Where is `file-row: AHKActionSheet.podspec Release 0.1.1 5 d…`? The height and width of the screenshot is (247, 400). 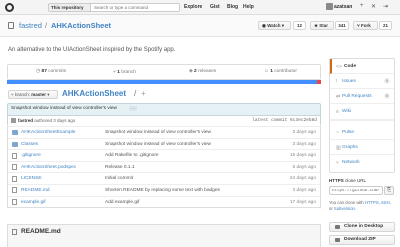
file-row: AHKActionSheet.podspec Release 0.1.1 5 d… is located at coordinates (164, 166).